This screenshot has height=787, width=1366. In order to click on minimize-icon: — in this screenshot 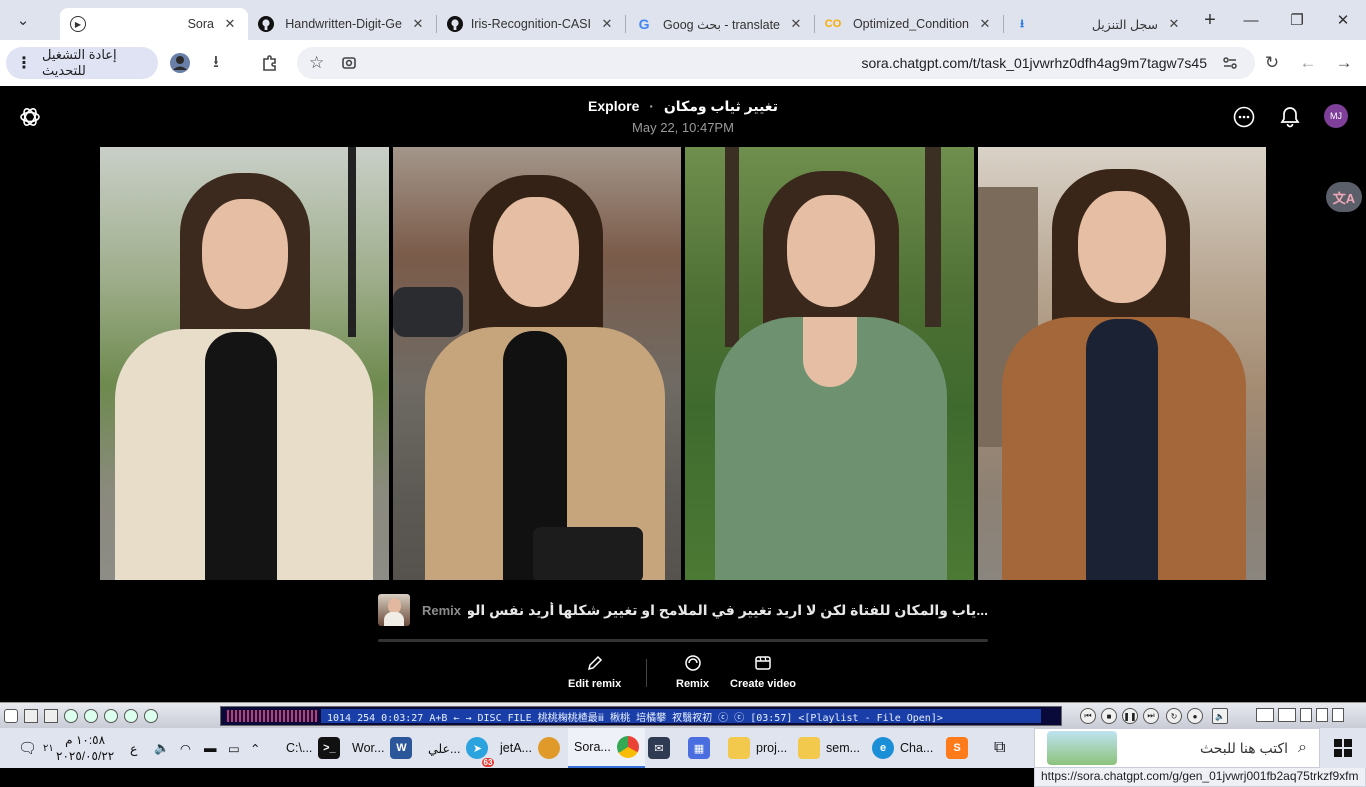, I will do `click(1251, 20)`.